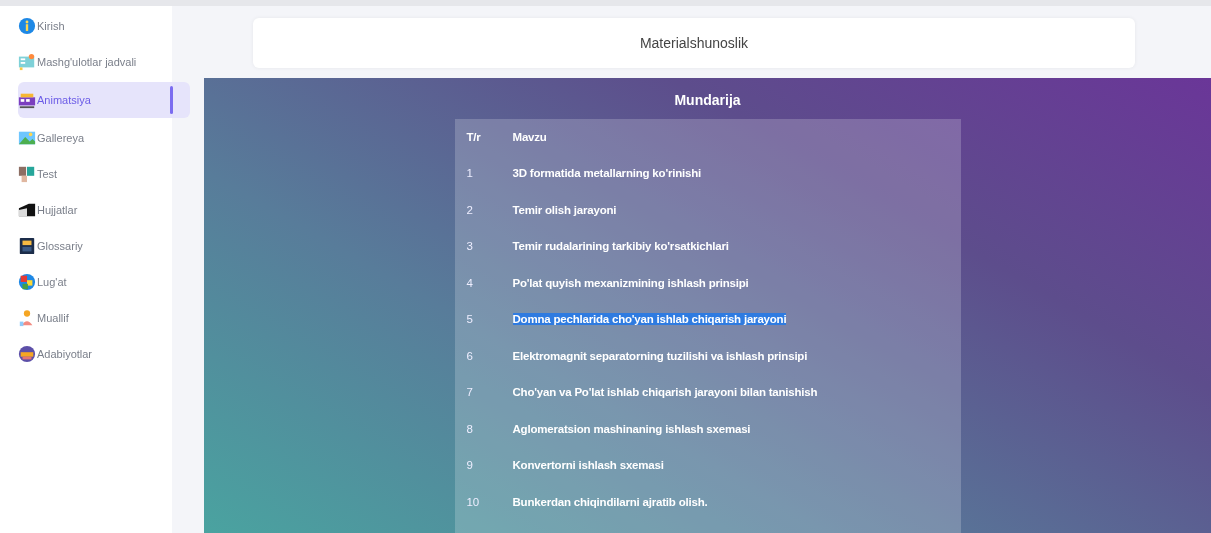 This screenshot has height=533, width=1211. I want to click on sidebar-item: Gallereya, so click(104, 138).